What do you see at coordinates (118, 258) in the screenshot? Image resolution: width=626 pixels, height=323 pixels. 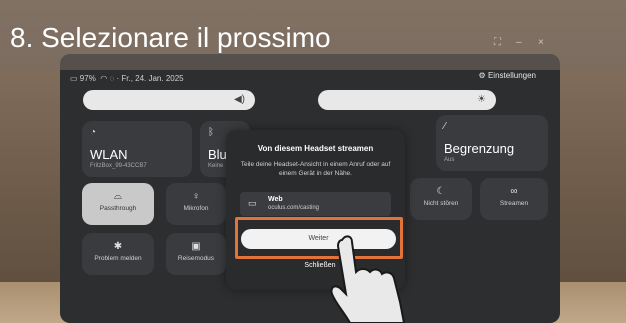 I see `report-label: Problem melden` at bounding box center [118, 258].